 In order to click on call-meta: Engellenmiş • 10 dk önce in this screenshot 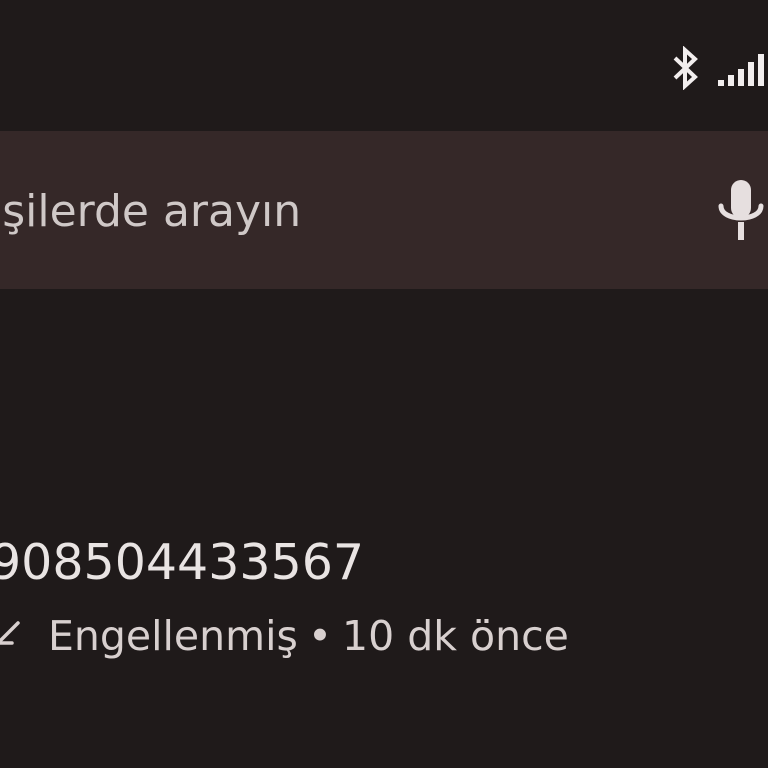, I will do `click(308, 636)`.